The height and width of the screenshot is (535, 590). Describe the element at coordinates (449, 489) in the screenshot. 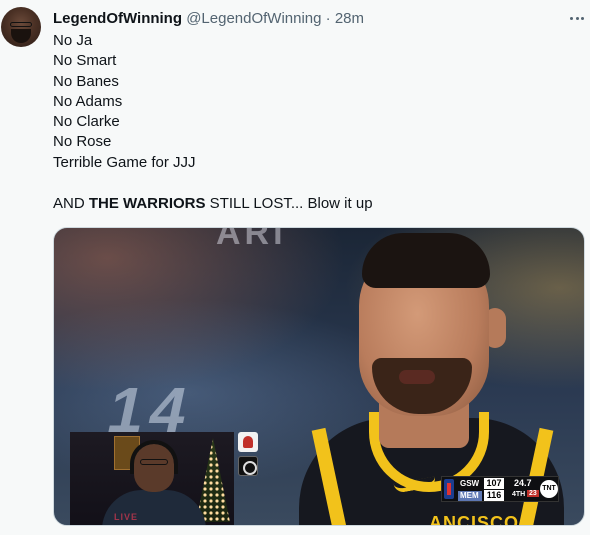

I see `league-logo-icon` at that location.